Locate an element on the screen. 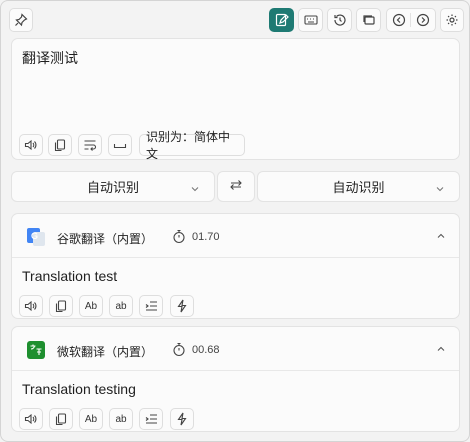  swap-icon is located at coordinates (236, 187).